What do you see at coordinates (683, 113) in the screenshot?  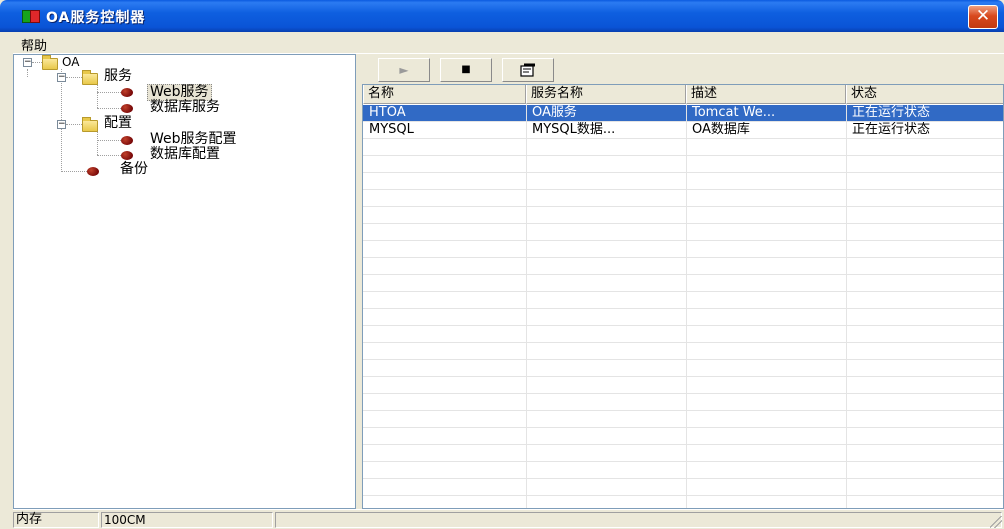 I see `table-row: HTOA OA服务 Tomcat We... 正在运行状态` at bounding box center [683, 113].